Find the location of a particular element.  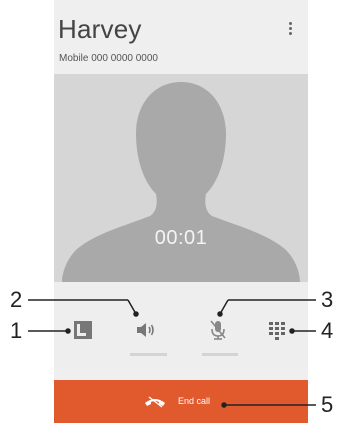

callout-5: 5 is located at coordinates (327, 404).